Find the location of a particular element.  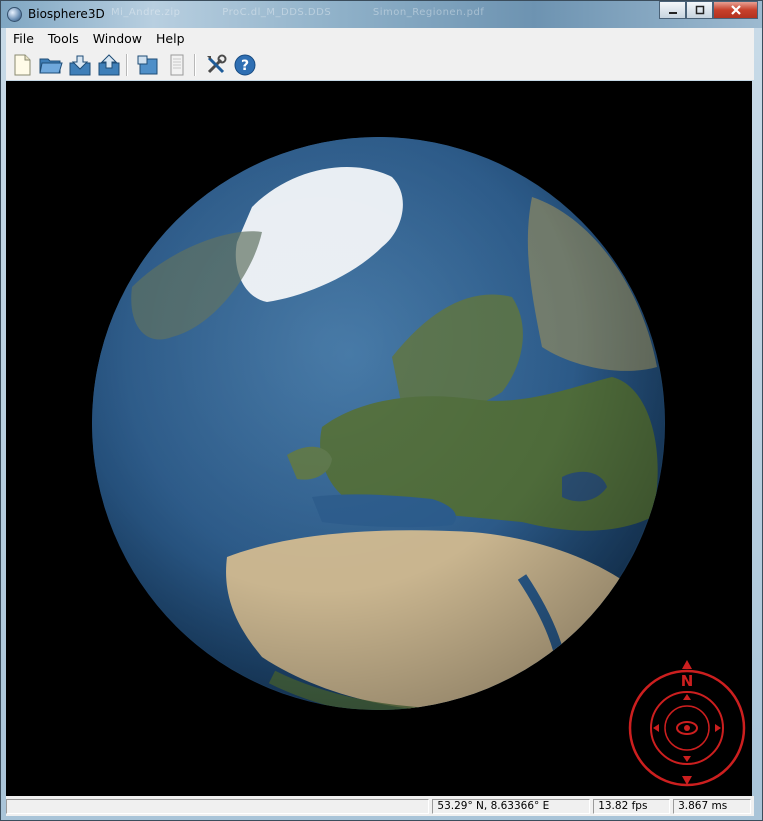

close-icon is located at coordinates (735, 10).